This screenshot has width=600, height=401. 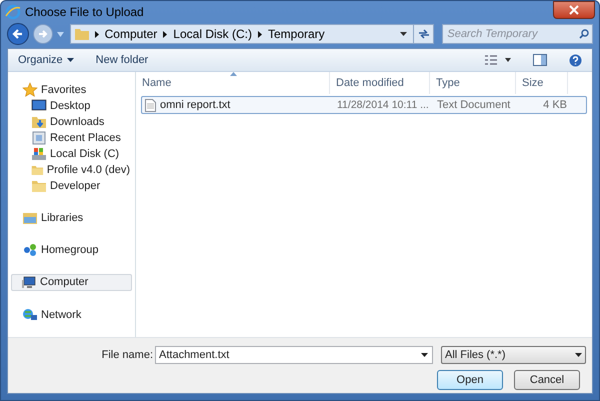 What do you see at coordinates (39, 154) in the screenshot?
I see `drive-icon` at bounding box center [39, 154].